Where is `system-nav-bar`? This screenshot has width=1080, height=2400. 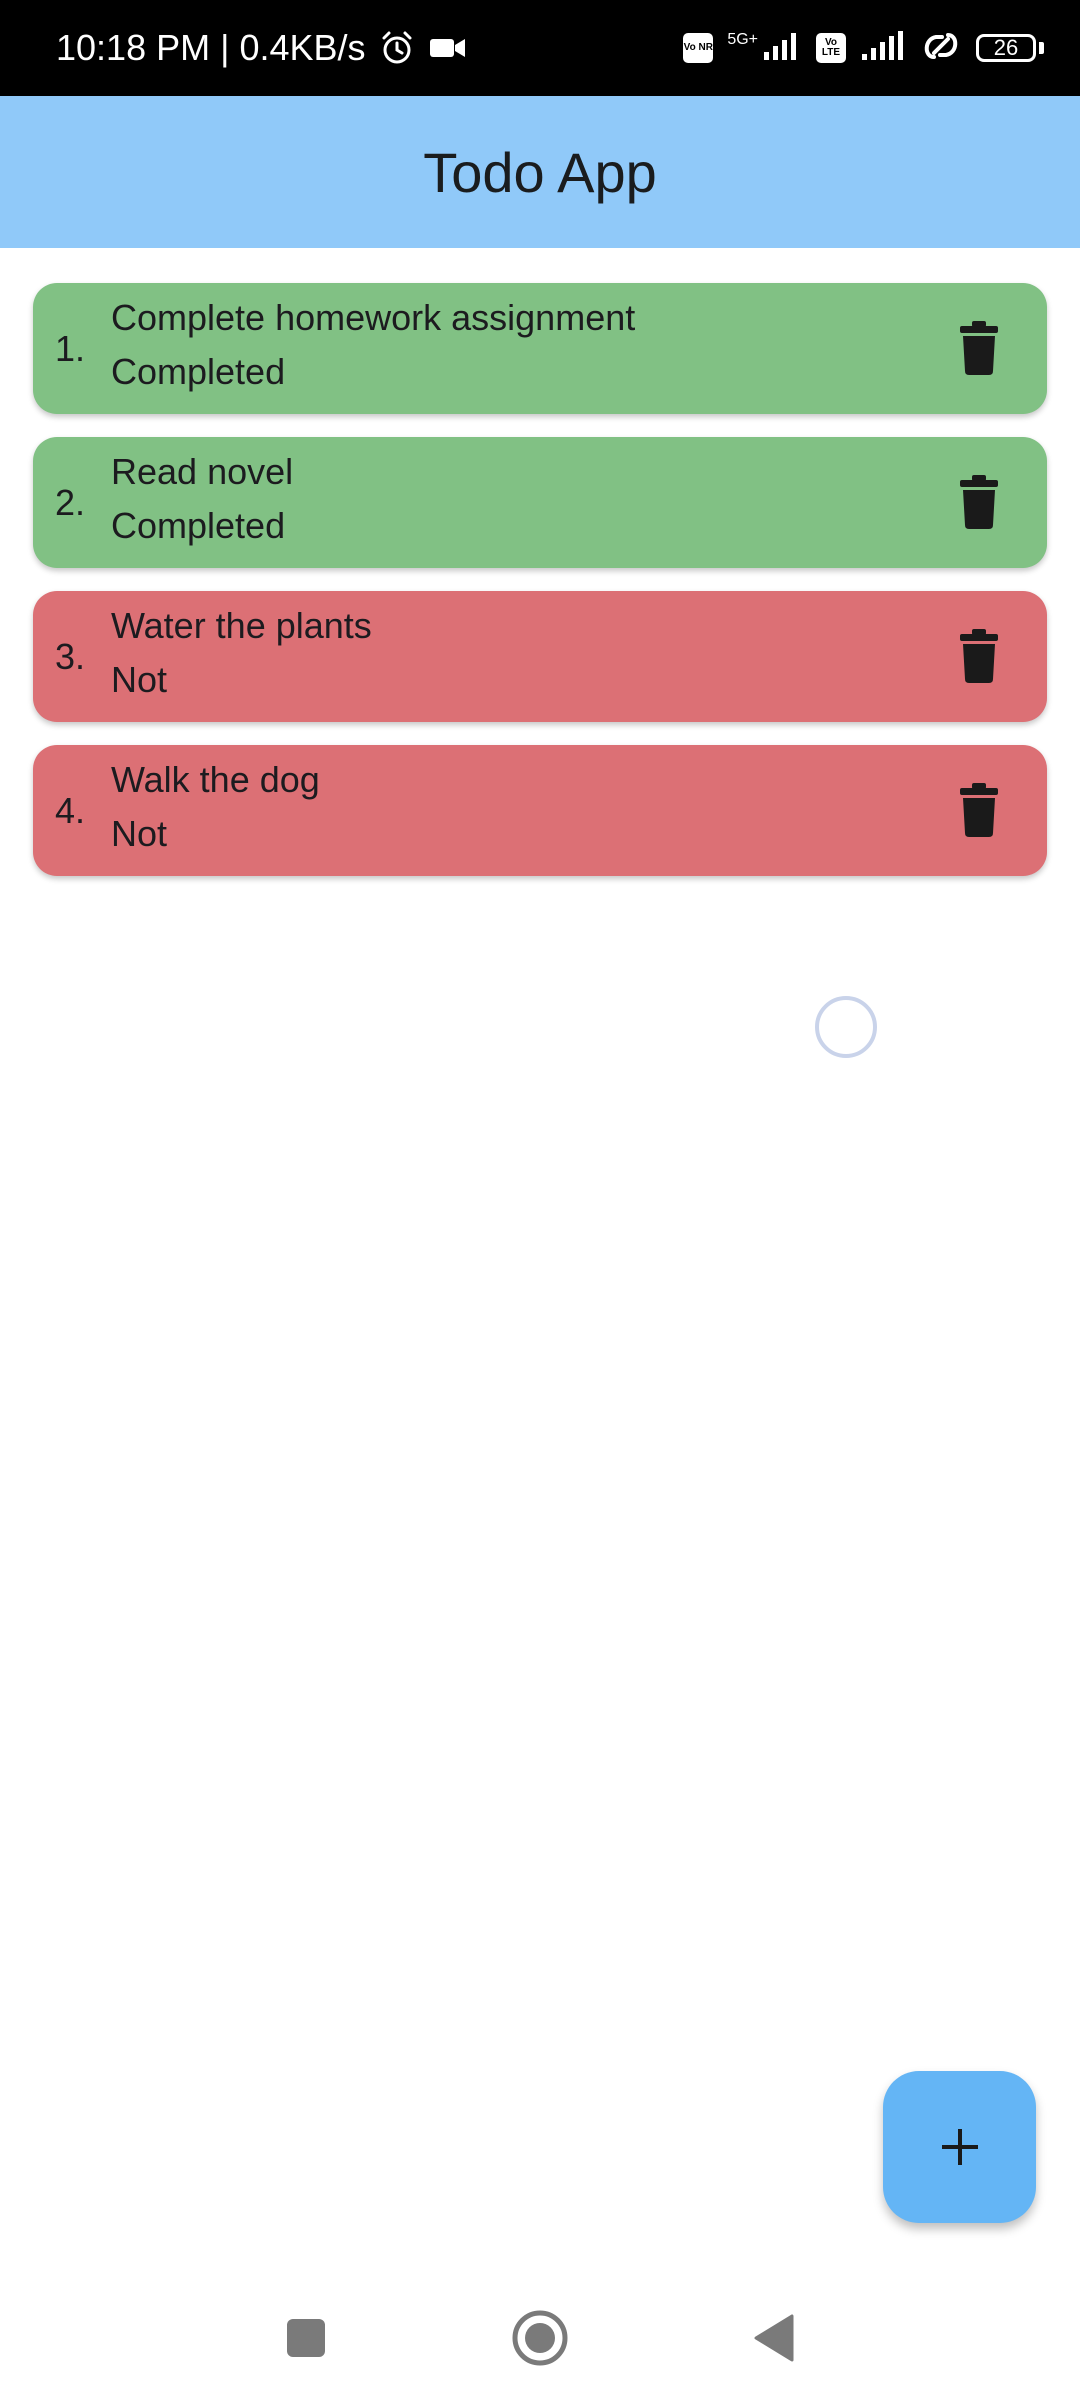
system-nav-bar is located at coordinates (540, 2338).